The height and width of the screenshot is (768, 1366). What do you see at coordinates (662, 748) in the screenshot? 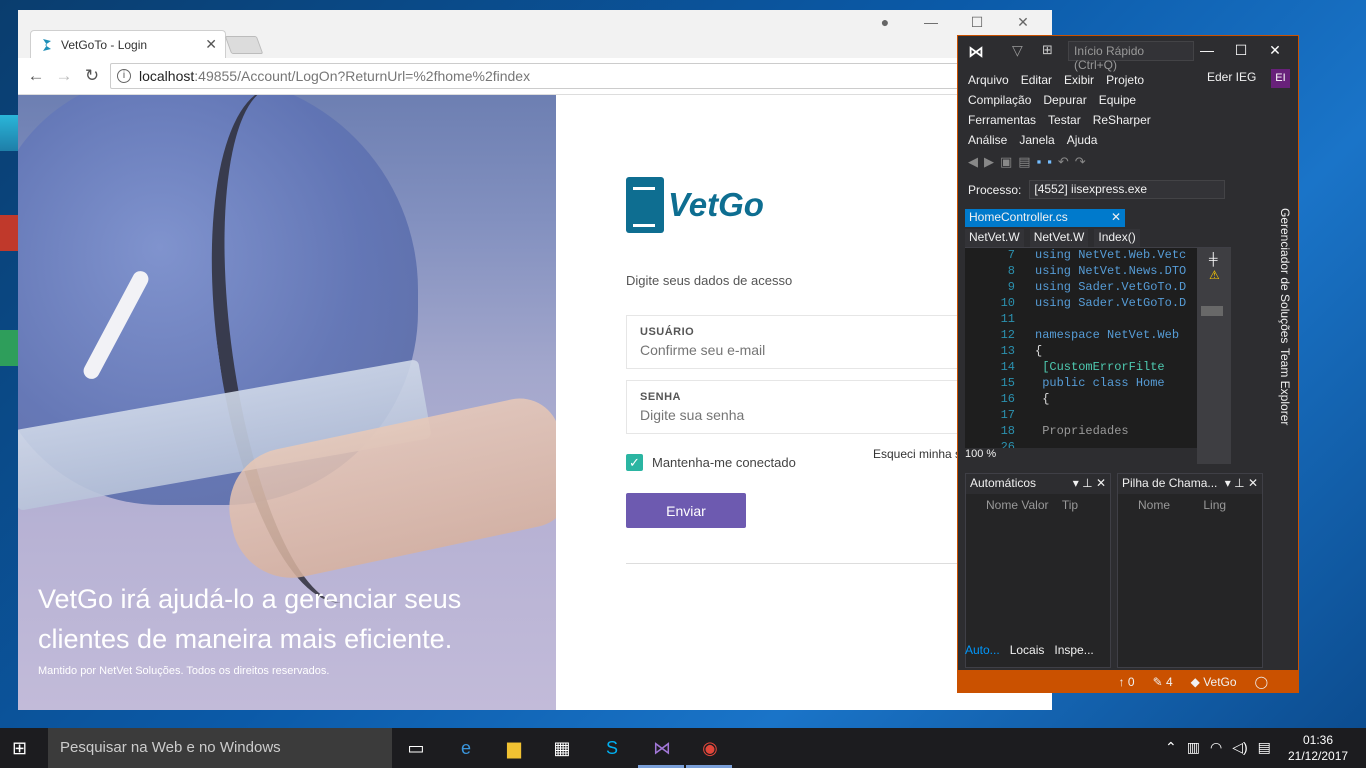
I see `visual-studio-icon: ⋈` at bounding box center [662, 748].